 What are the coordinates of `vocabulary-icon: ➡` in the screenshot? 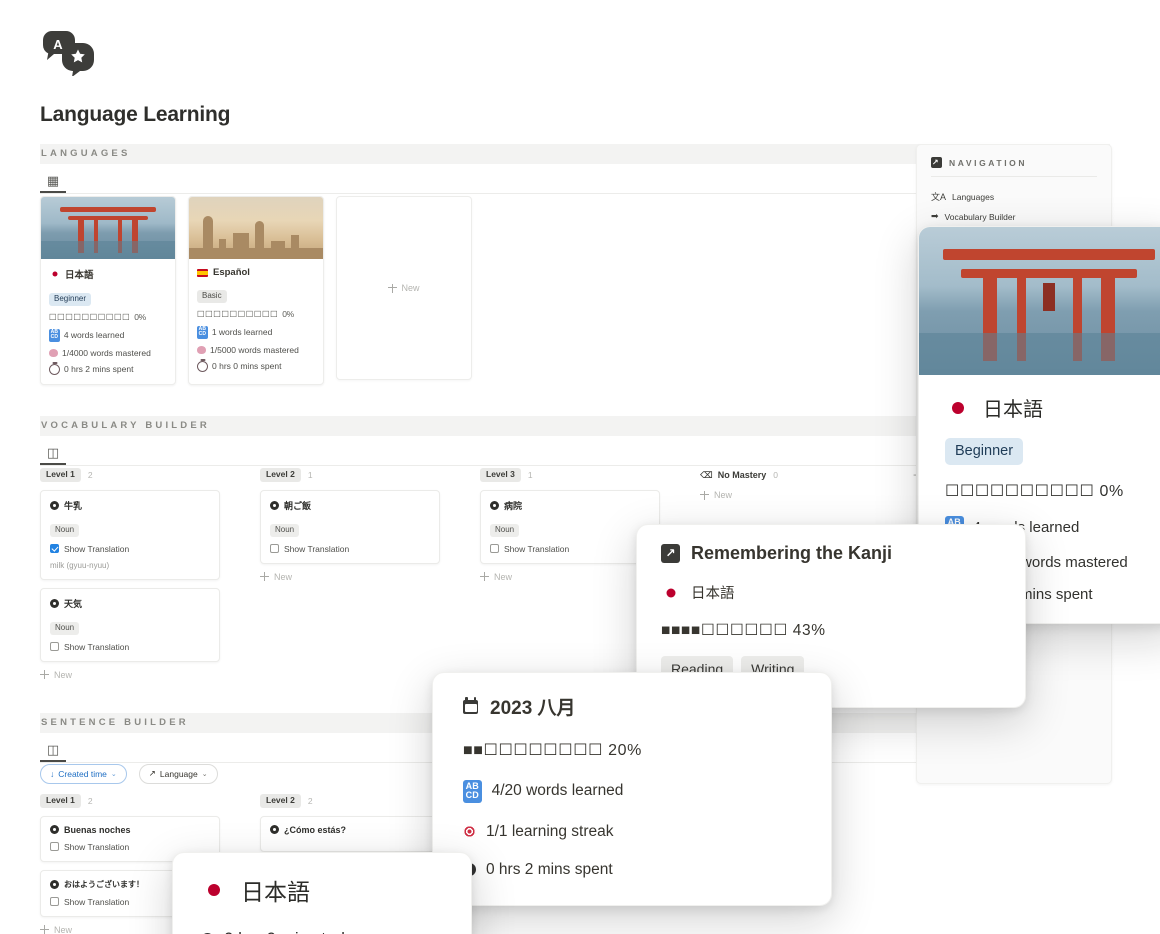 It's located at (935, 216).